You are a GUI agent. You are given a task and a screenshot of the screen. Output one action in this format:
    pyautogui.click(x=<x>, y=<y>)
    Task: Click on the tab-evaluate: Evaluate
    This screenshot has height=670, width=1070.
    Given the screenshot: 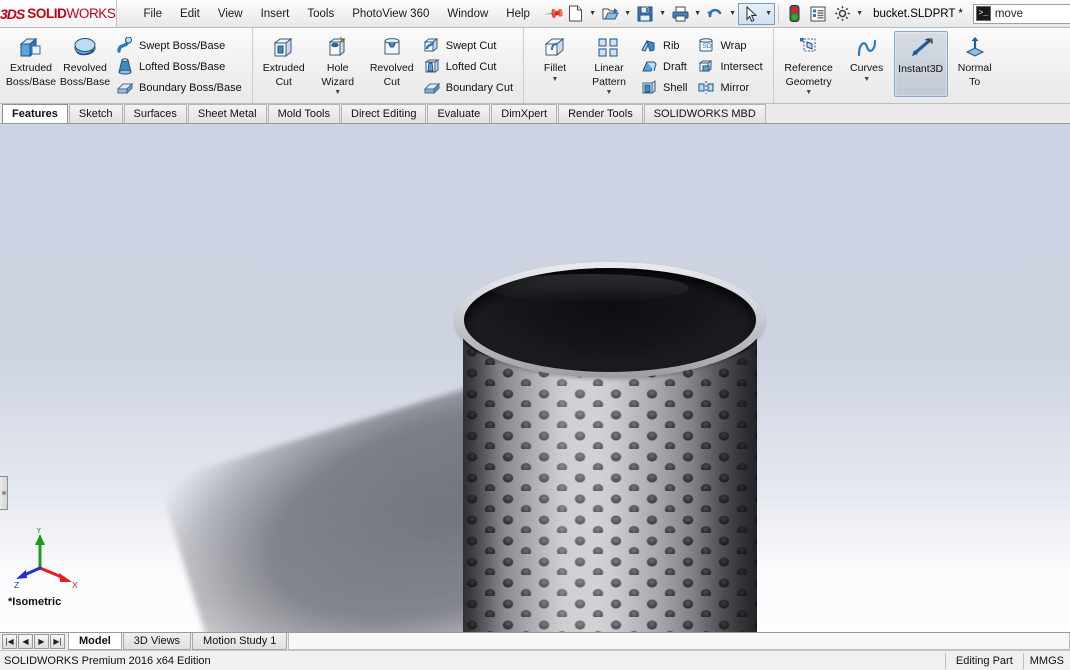 What is the action you would take?
    pyautogui.click(x=459, y=113)
    